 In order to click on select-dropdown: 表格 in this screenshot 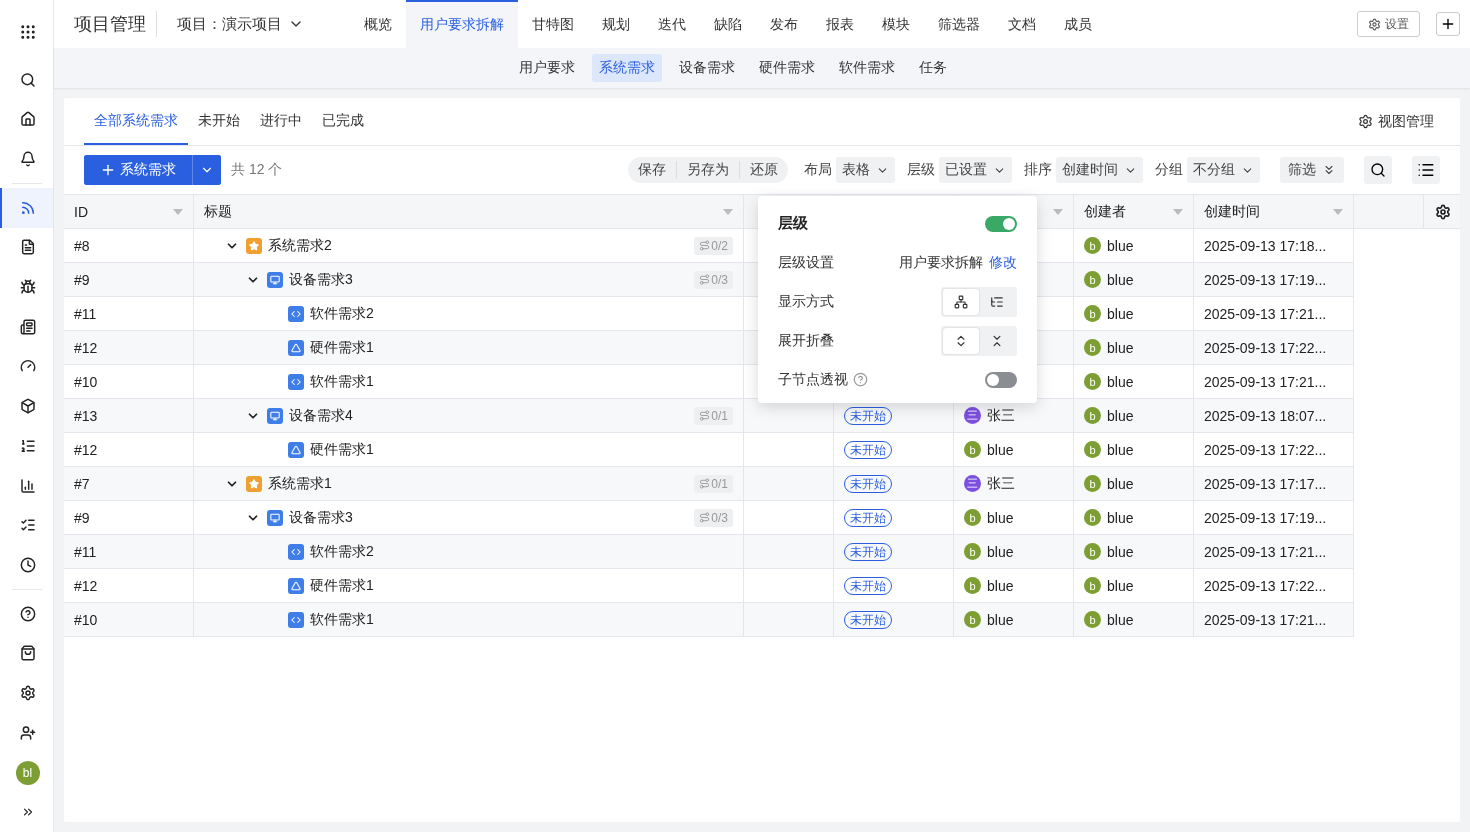, I will do `click(865, 170)`.